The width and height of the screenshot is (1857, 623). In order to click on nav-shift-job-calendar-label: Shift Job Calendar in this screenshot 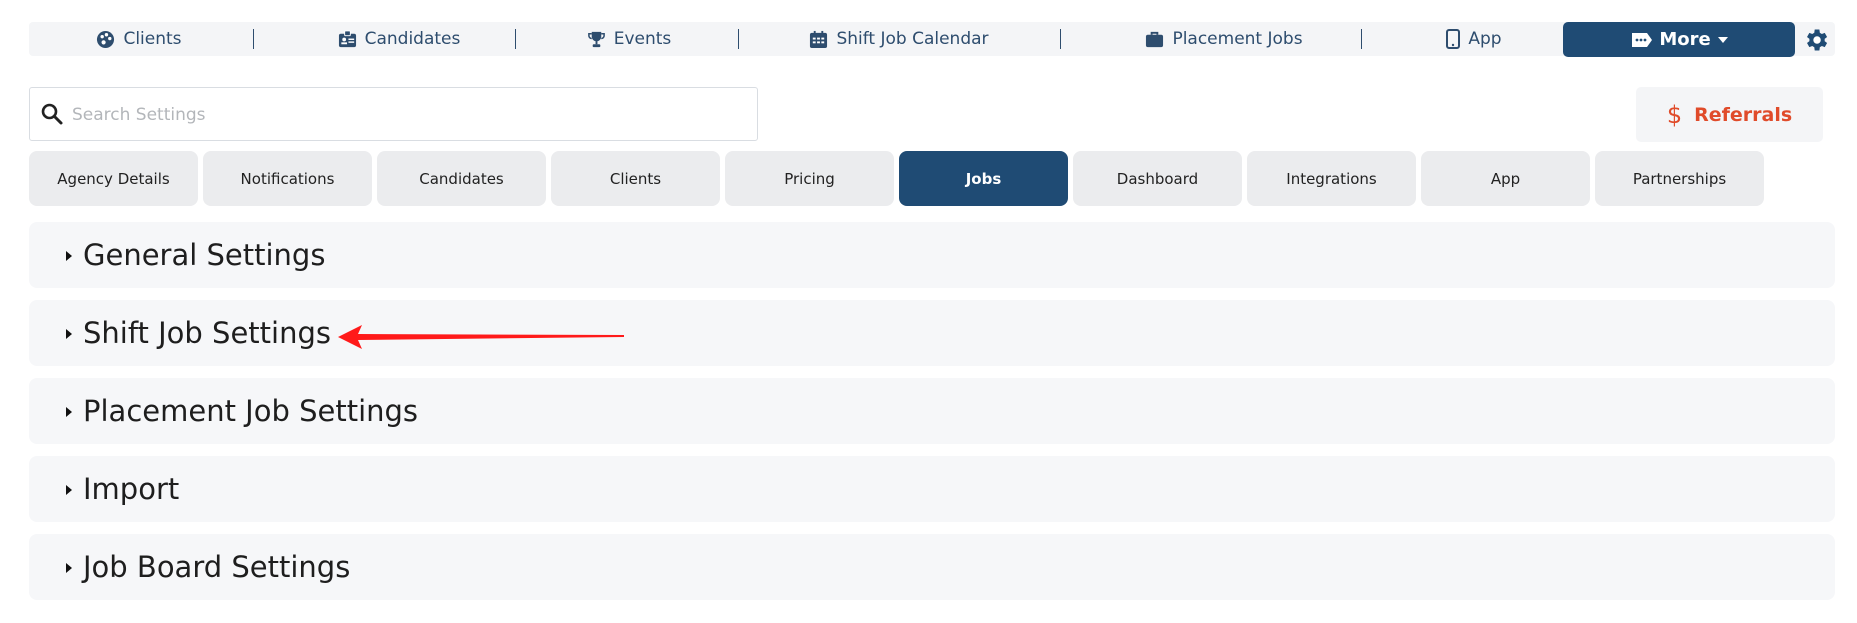, I will do `click(912, 39)`.